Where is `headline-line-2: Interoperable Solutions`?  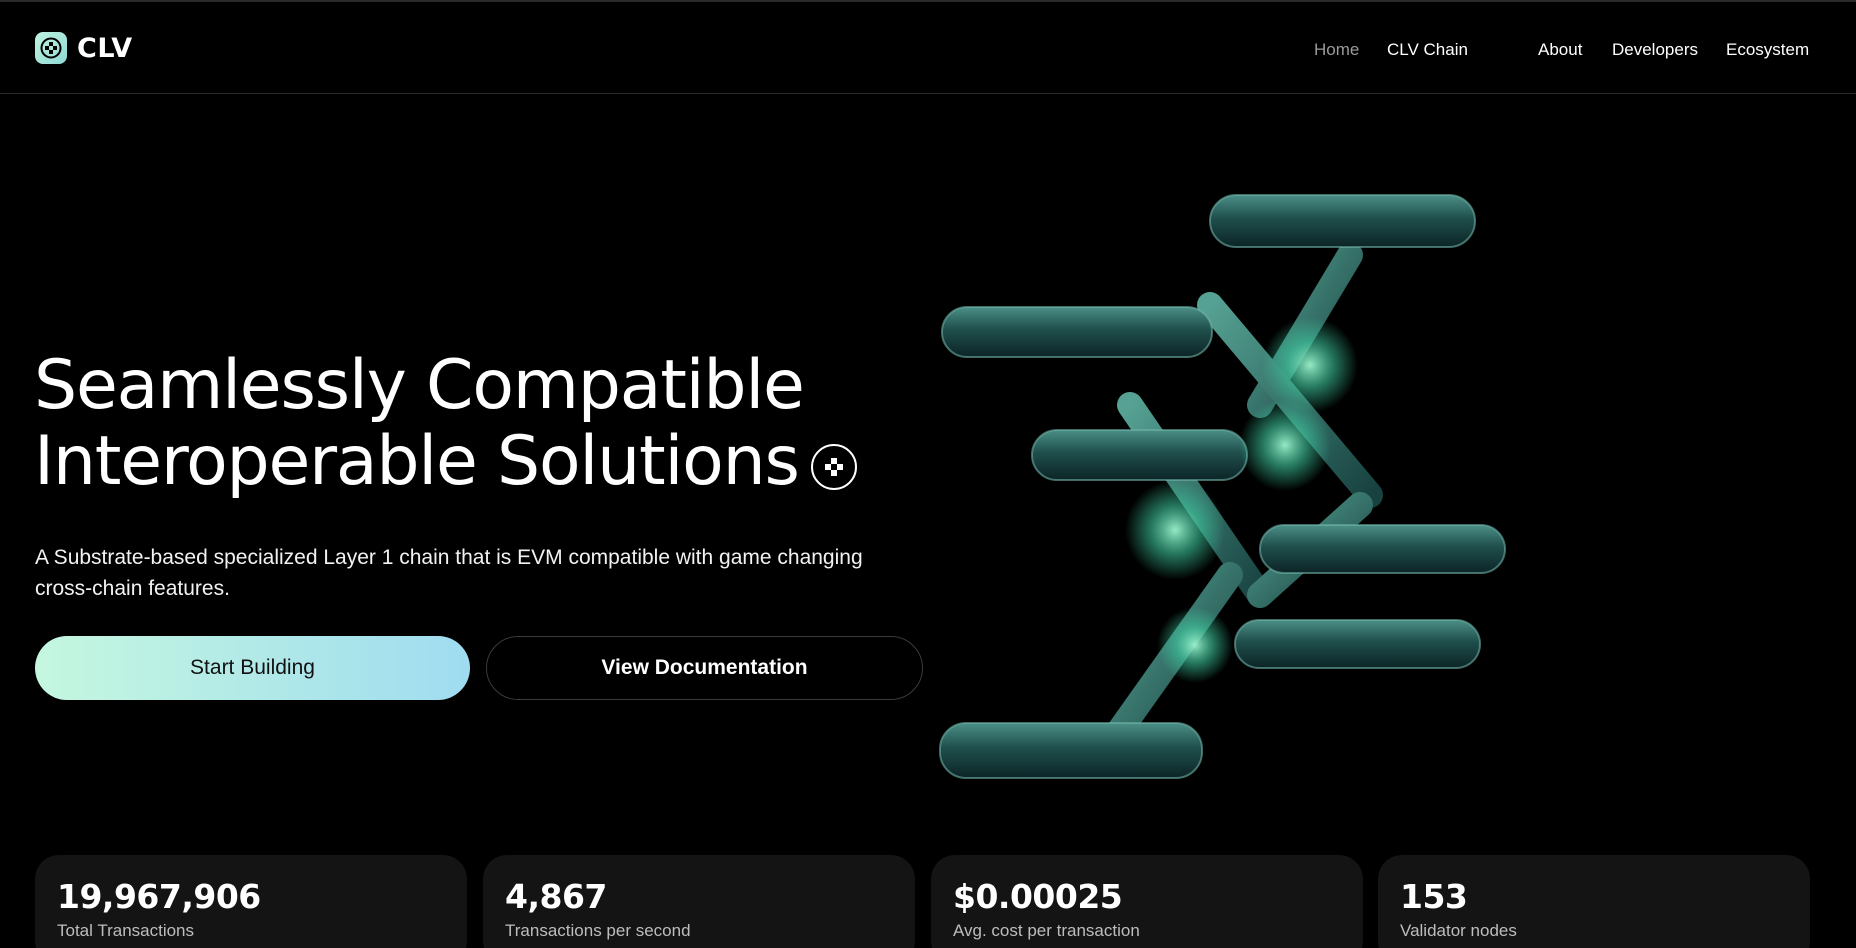 headline-line-2: Interoperable Solutions is located at coordinates (417, 461).